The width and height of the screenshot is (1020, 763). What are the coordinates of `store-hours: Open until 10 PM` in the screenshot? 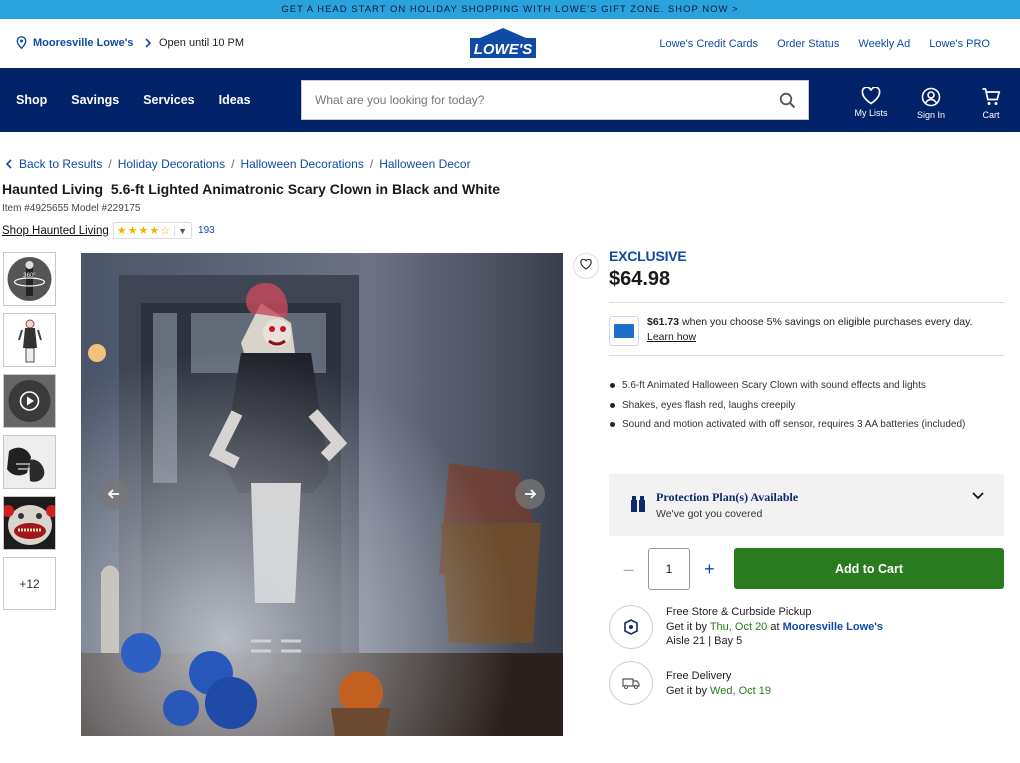 It's located at (201, 43).